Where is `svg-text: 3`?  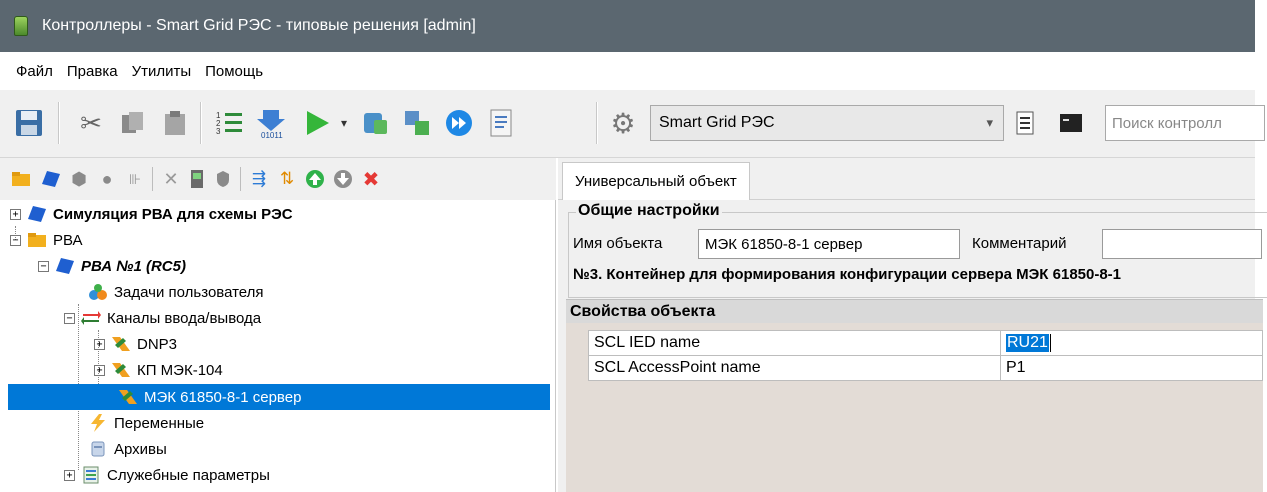 svg-text: 3 is located at coordinates (218, 131).